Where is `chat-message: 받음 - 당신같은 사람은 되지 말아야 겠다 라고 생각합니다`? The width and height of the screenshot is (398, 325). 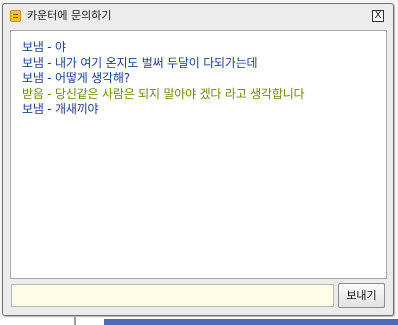 chat-message: 받음 - 당신같은 사람은 되지 말아야 겠다 라고 생각합니다 is located at coordinates (163, 93).